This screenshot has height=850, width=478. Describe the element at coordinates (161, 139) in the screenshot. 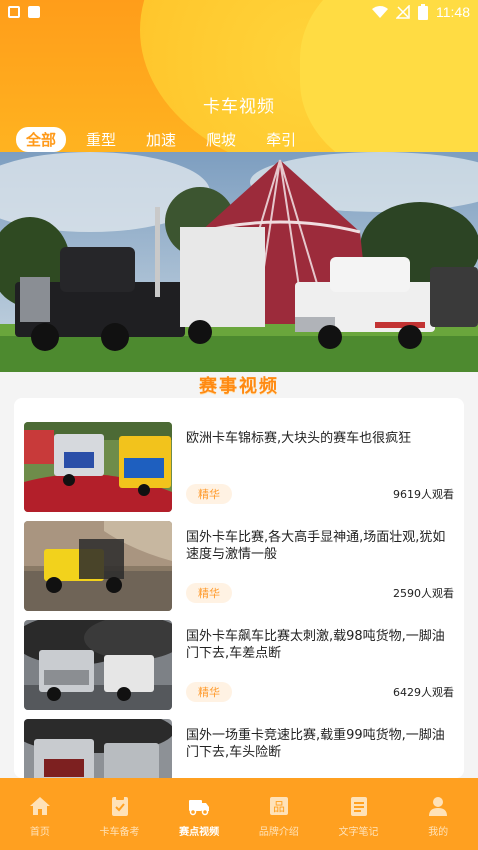

I see `tab-acceleration: 加速` at that location.